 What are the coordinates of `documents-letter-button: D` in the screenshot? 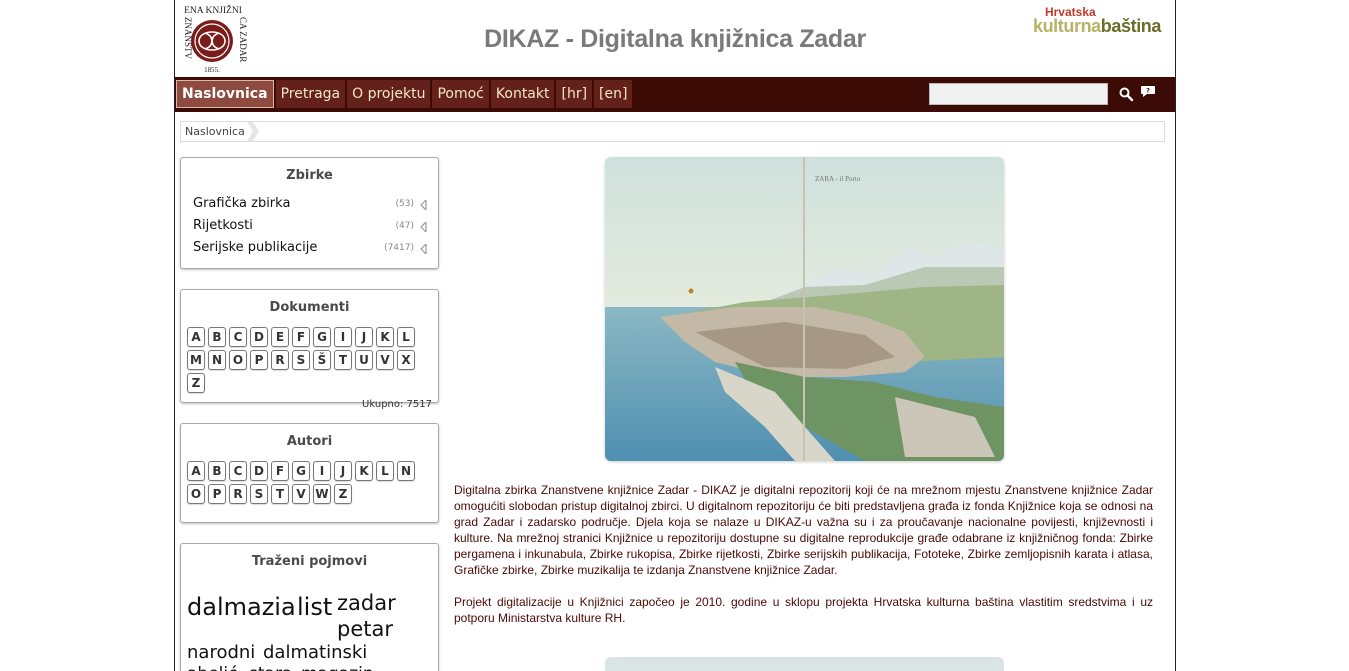 It's located at (259, 337).